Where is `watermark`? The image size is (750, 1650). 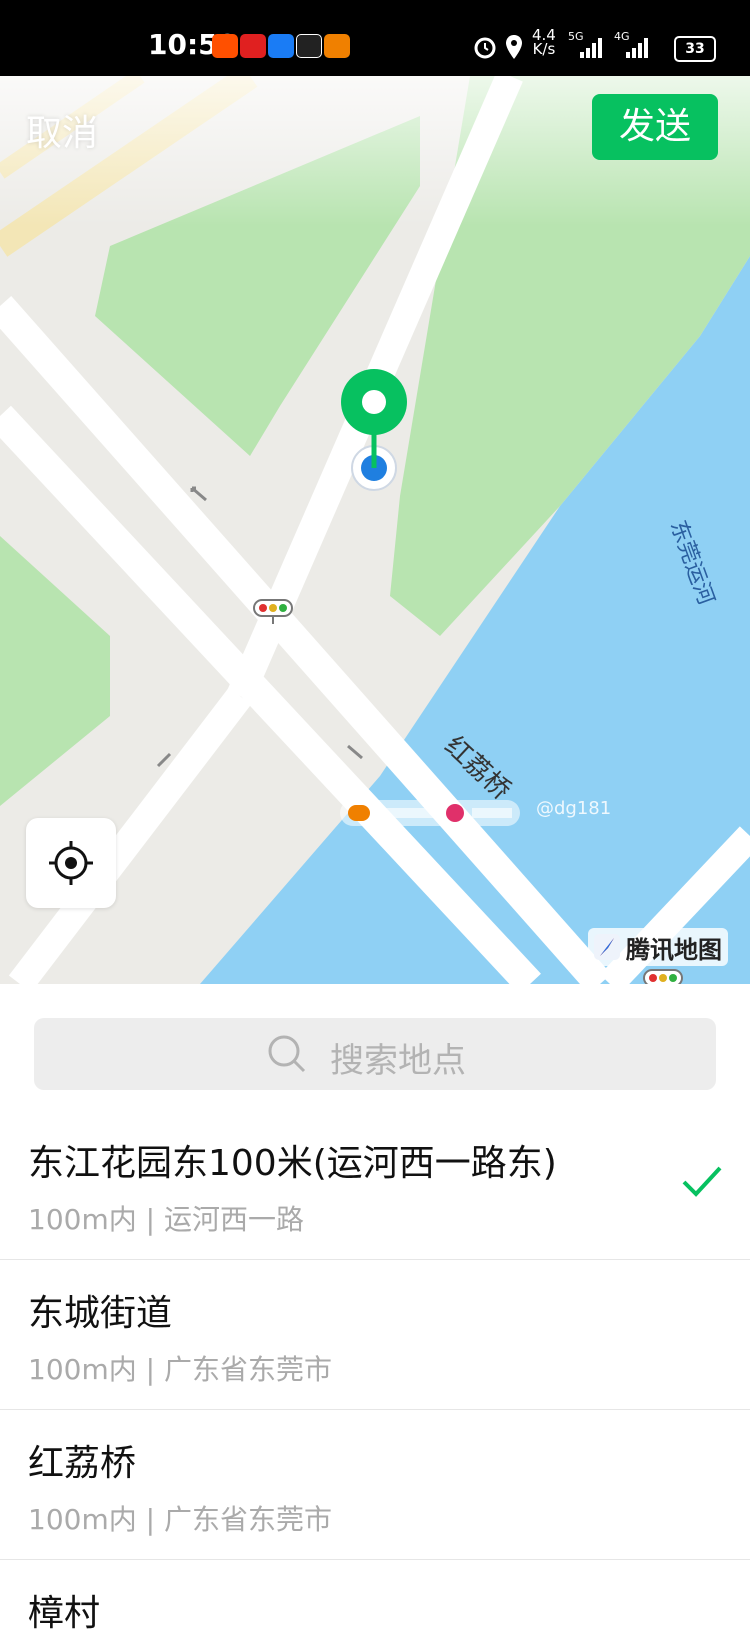
watermark is located at coordinates (430, 813).